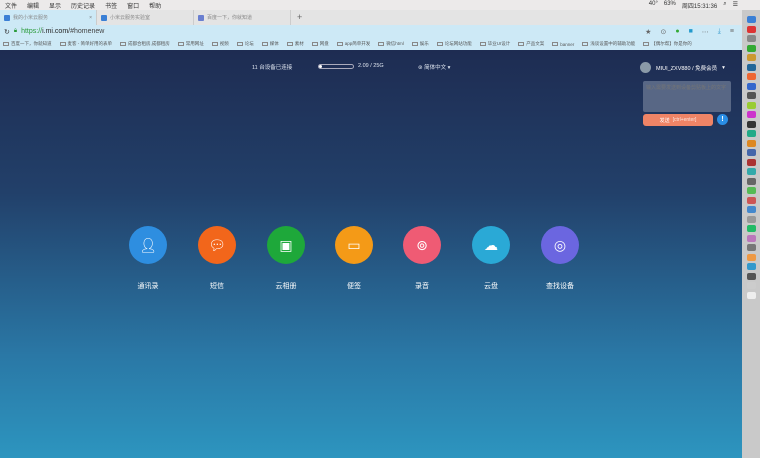 This screenshot has width=760, height=458. Describe the element at coordinates (148, 258) in the screenshot. I see `app-0: 👤︎ 通讯录` at that location.